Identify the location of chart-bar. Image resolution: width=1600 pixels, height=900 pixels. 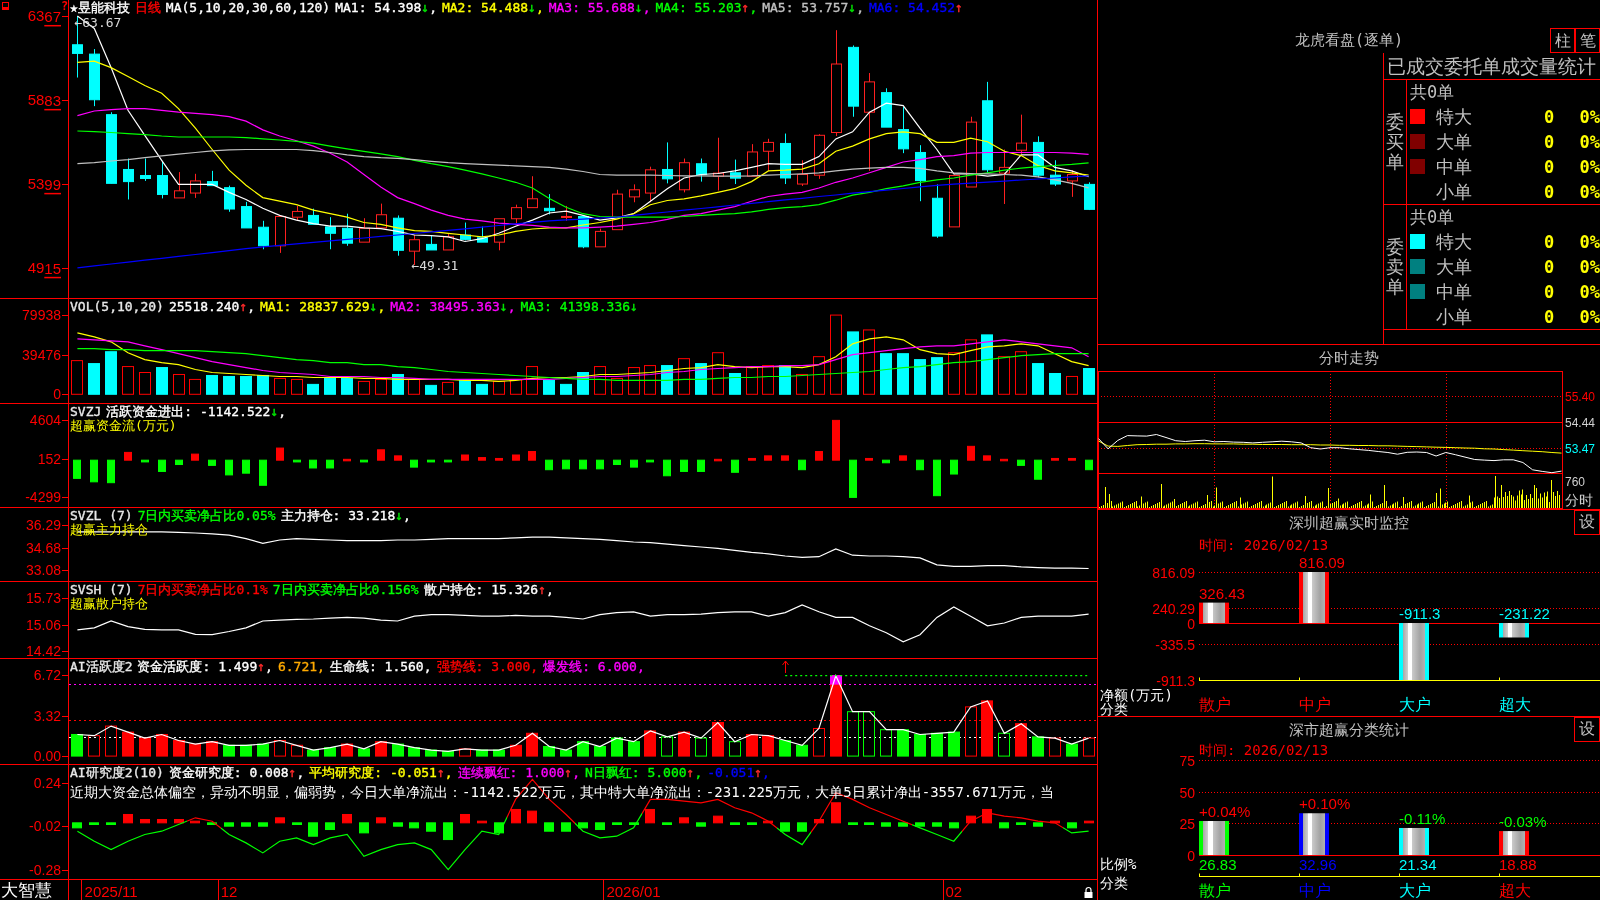
(1514, 630).